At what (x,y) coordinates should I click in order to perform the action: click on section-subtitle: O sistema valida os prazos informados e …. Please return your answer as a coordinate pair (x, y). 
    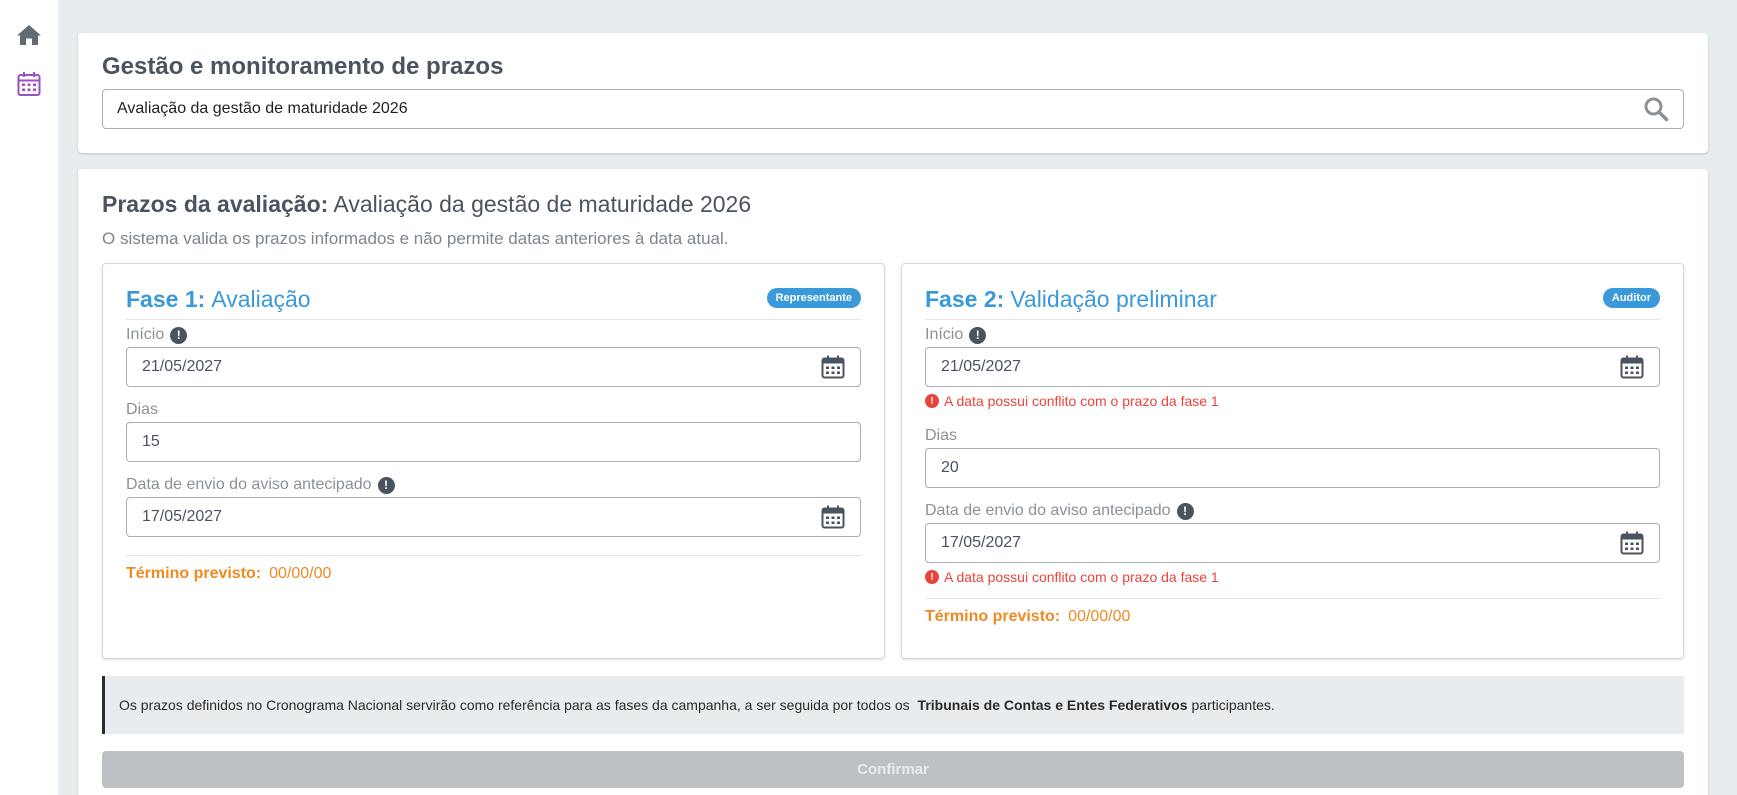
    Looking at the image, I should click on (415, 238).